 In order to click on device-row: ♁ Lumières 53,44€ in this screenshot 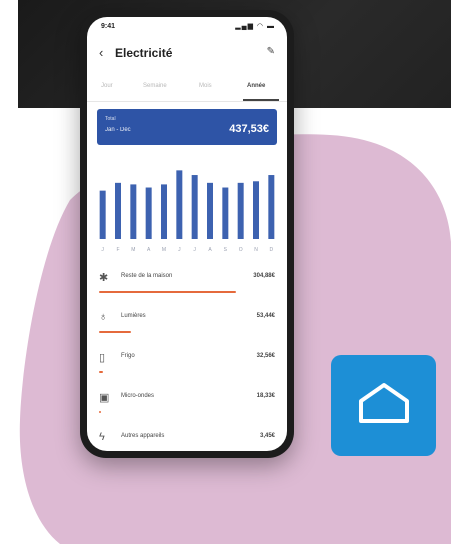, I will do `click(187, 325)`.